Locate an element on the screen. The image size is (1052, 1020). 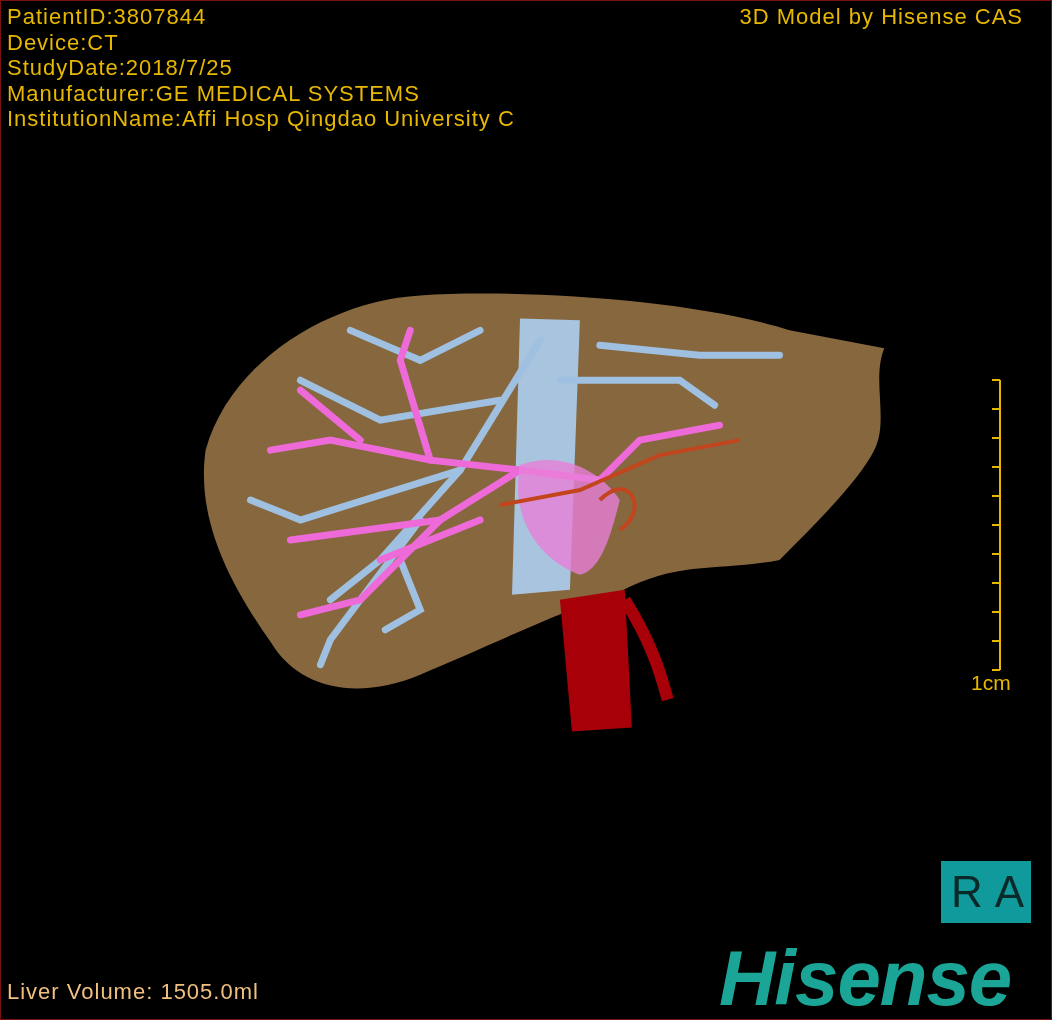
study-info-text: StudyDate:2018/7/25 is located at coordinates (120, 68).